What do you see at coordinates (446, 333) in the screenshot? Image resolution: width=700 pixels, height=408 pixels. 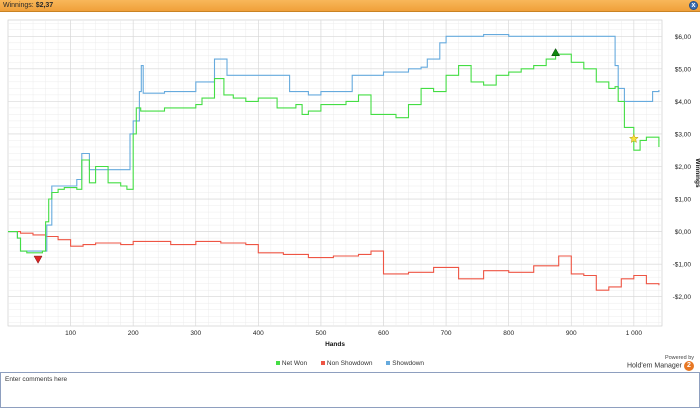 I see `x-tick-label: 700` at bounding box center [446, 333].